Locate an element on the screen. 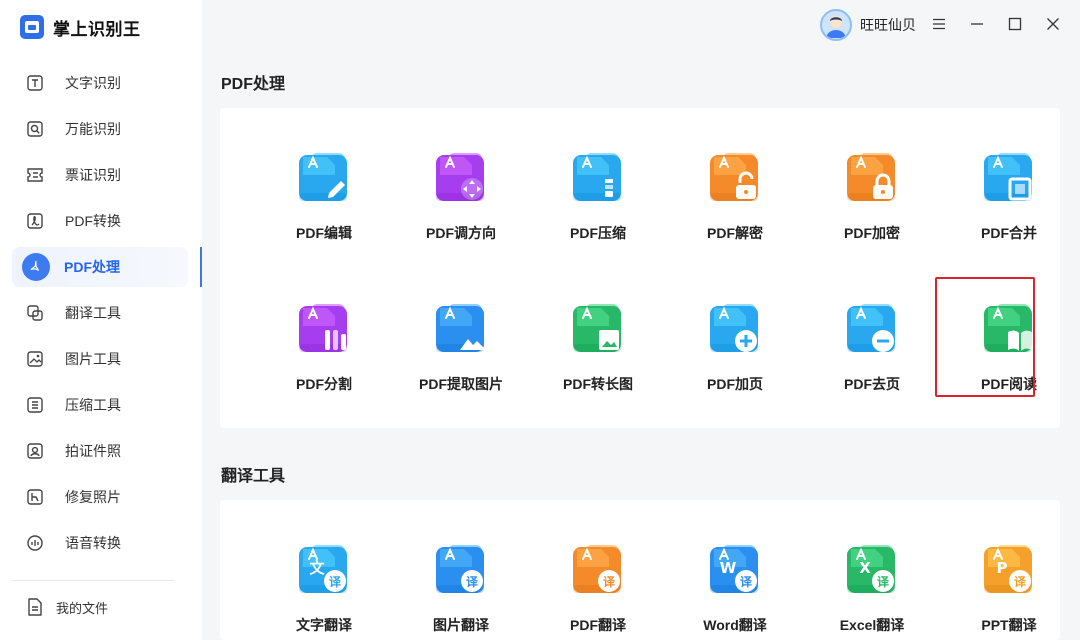 The width and height of the screenshot is (1080, 640). pdf-add-page-icon is located at coordinates (735, 327).